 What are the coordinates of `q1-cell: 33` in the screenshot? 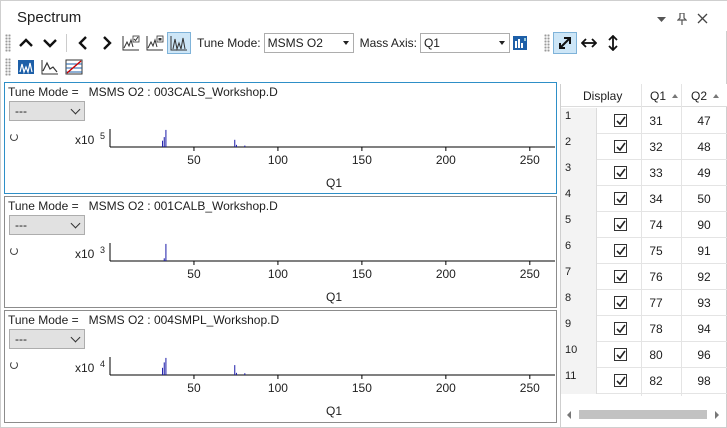 It's located at (656, 173).